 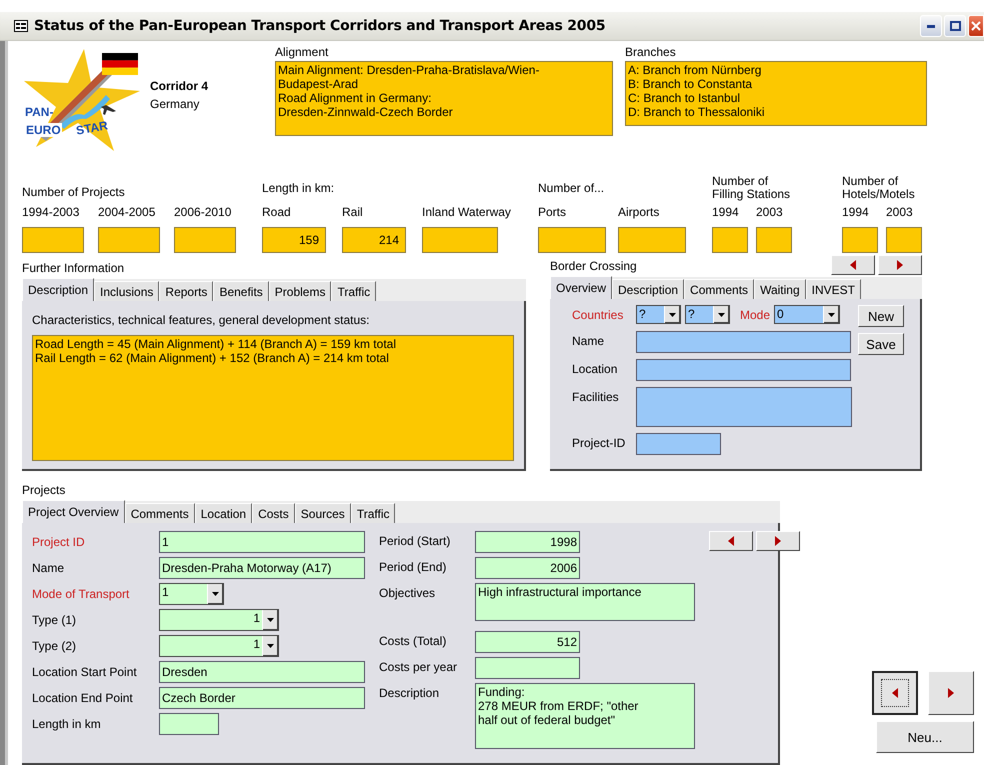 I want to click on alignment-field: Main Alignment: Dresden-Praha-Bratislava/Wien-Budapest-Arad Road Alignment in Germany: Dresden-Zinnwald-Czech Border, so click(x=444, y=98).